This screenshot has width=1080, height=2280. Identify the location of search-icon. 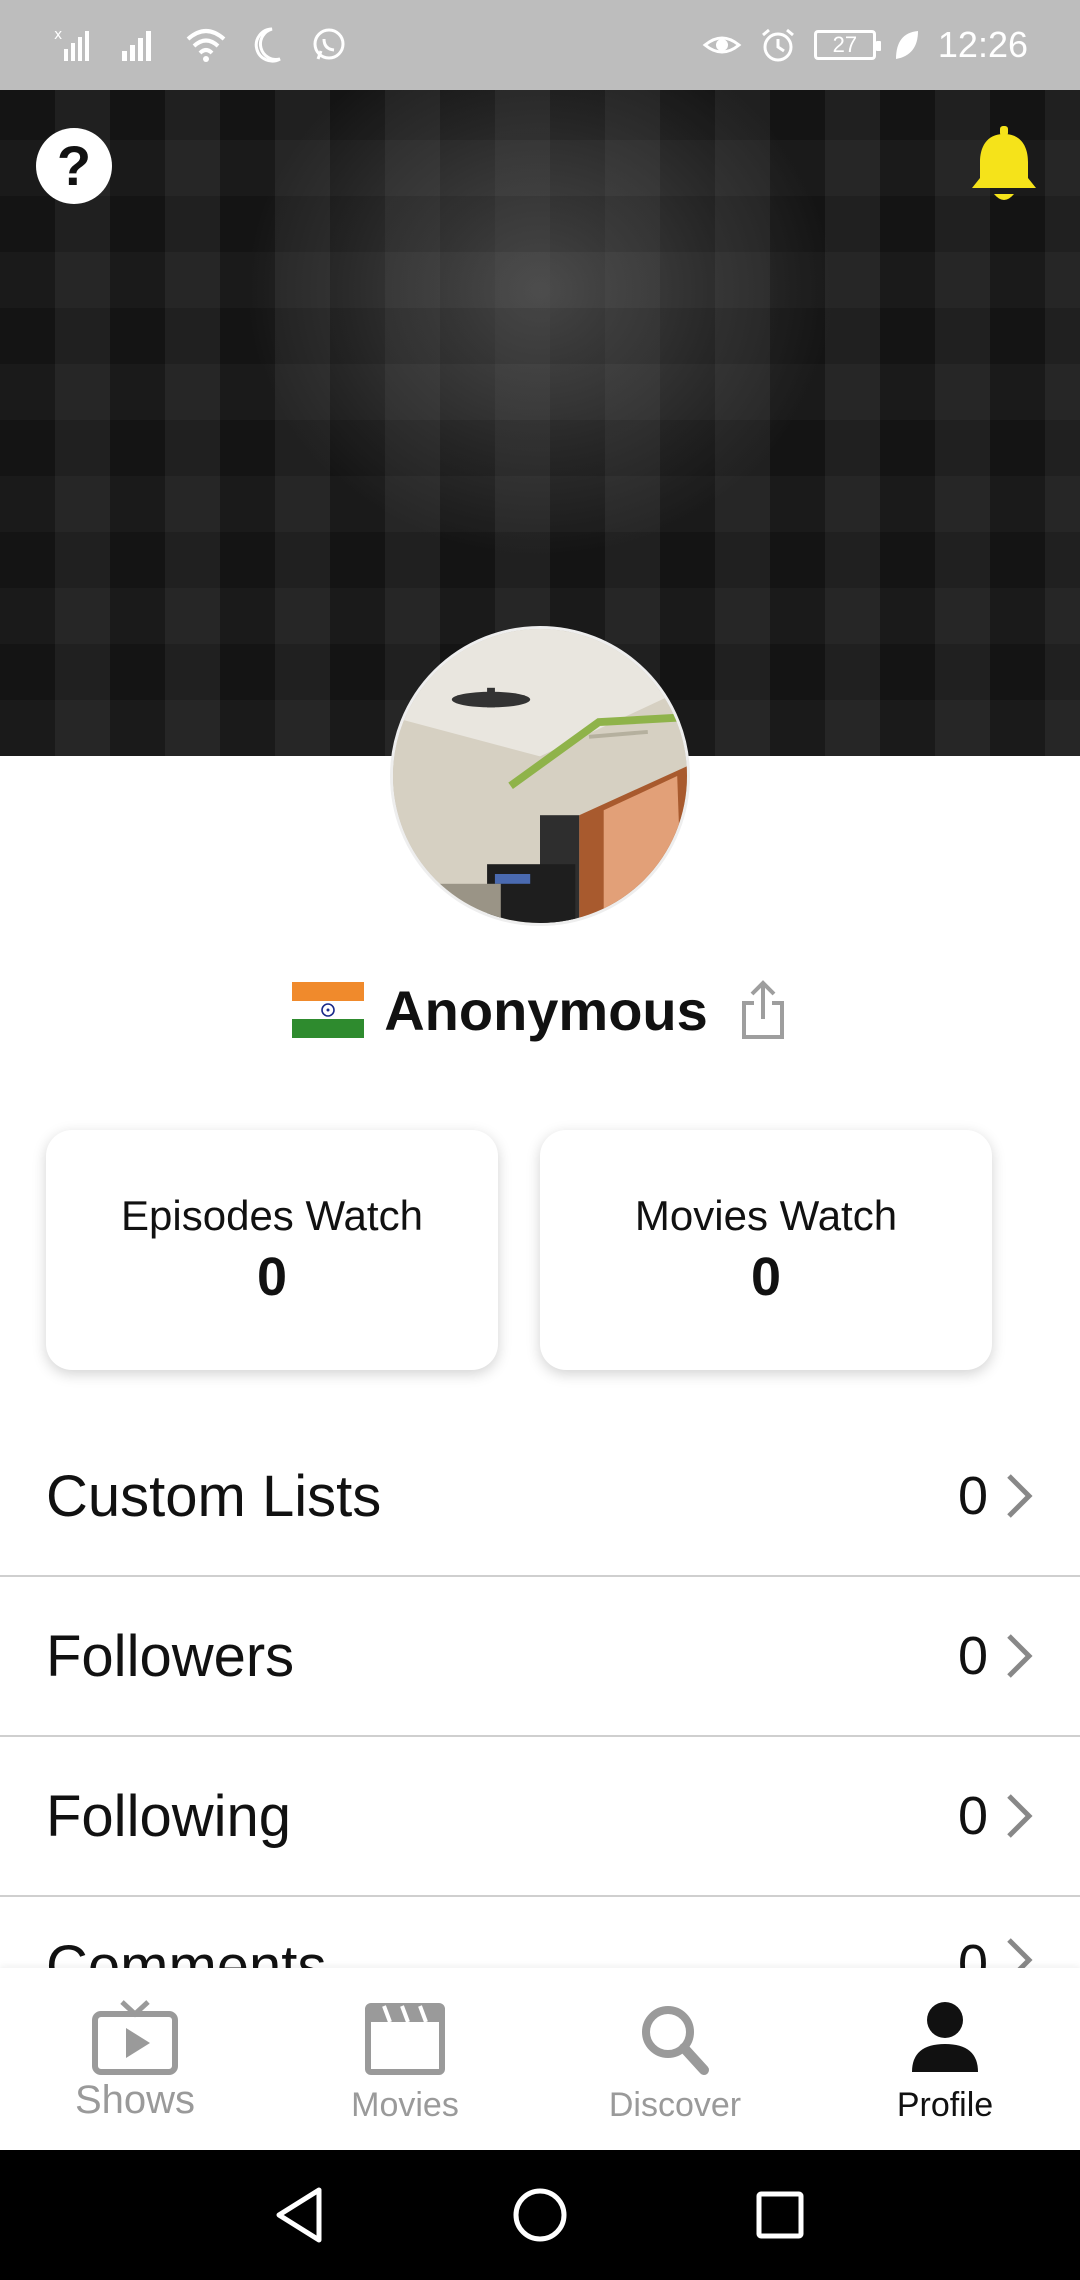
(675, 2040).